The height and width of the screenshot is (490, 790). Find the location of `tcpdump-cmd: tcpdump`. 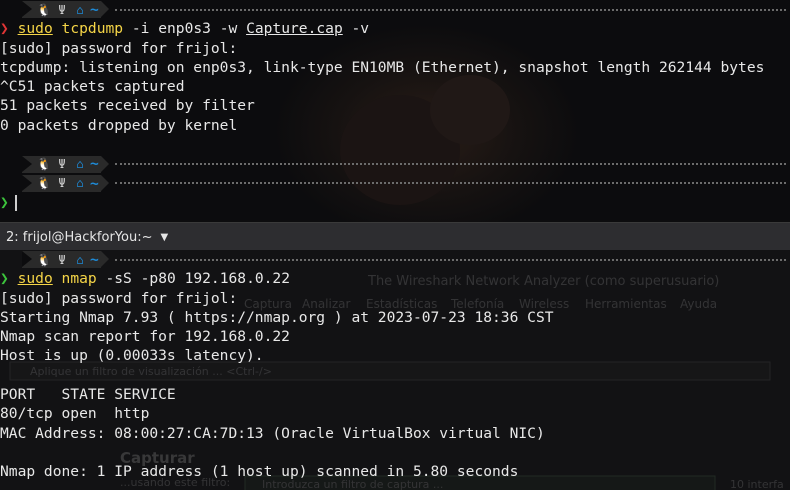

tcpdump-cmd: tcpdump is located at coordinates (92, 29).